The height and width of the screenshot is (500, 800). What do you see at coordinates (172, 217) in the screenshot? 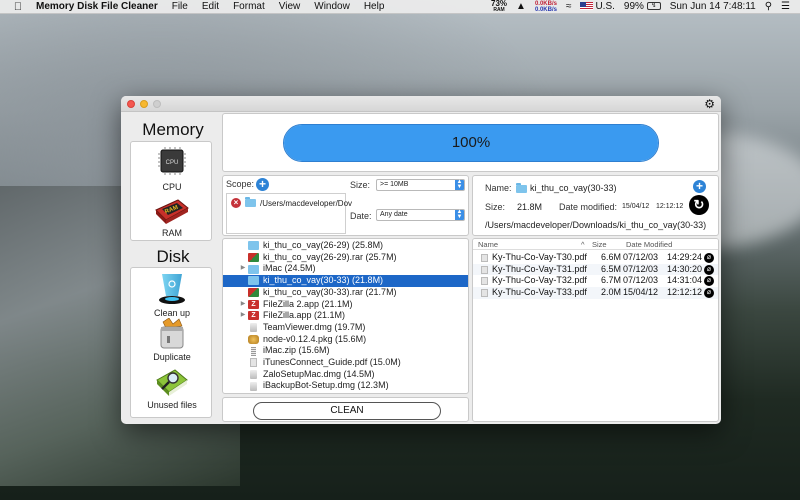
I see `ram-tool: RAM RAM` at bounding box center [172, 217].